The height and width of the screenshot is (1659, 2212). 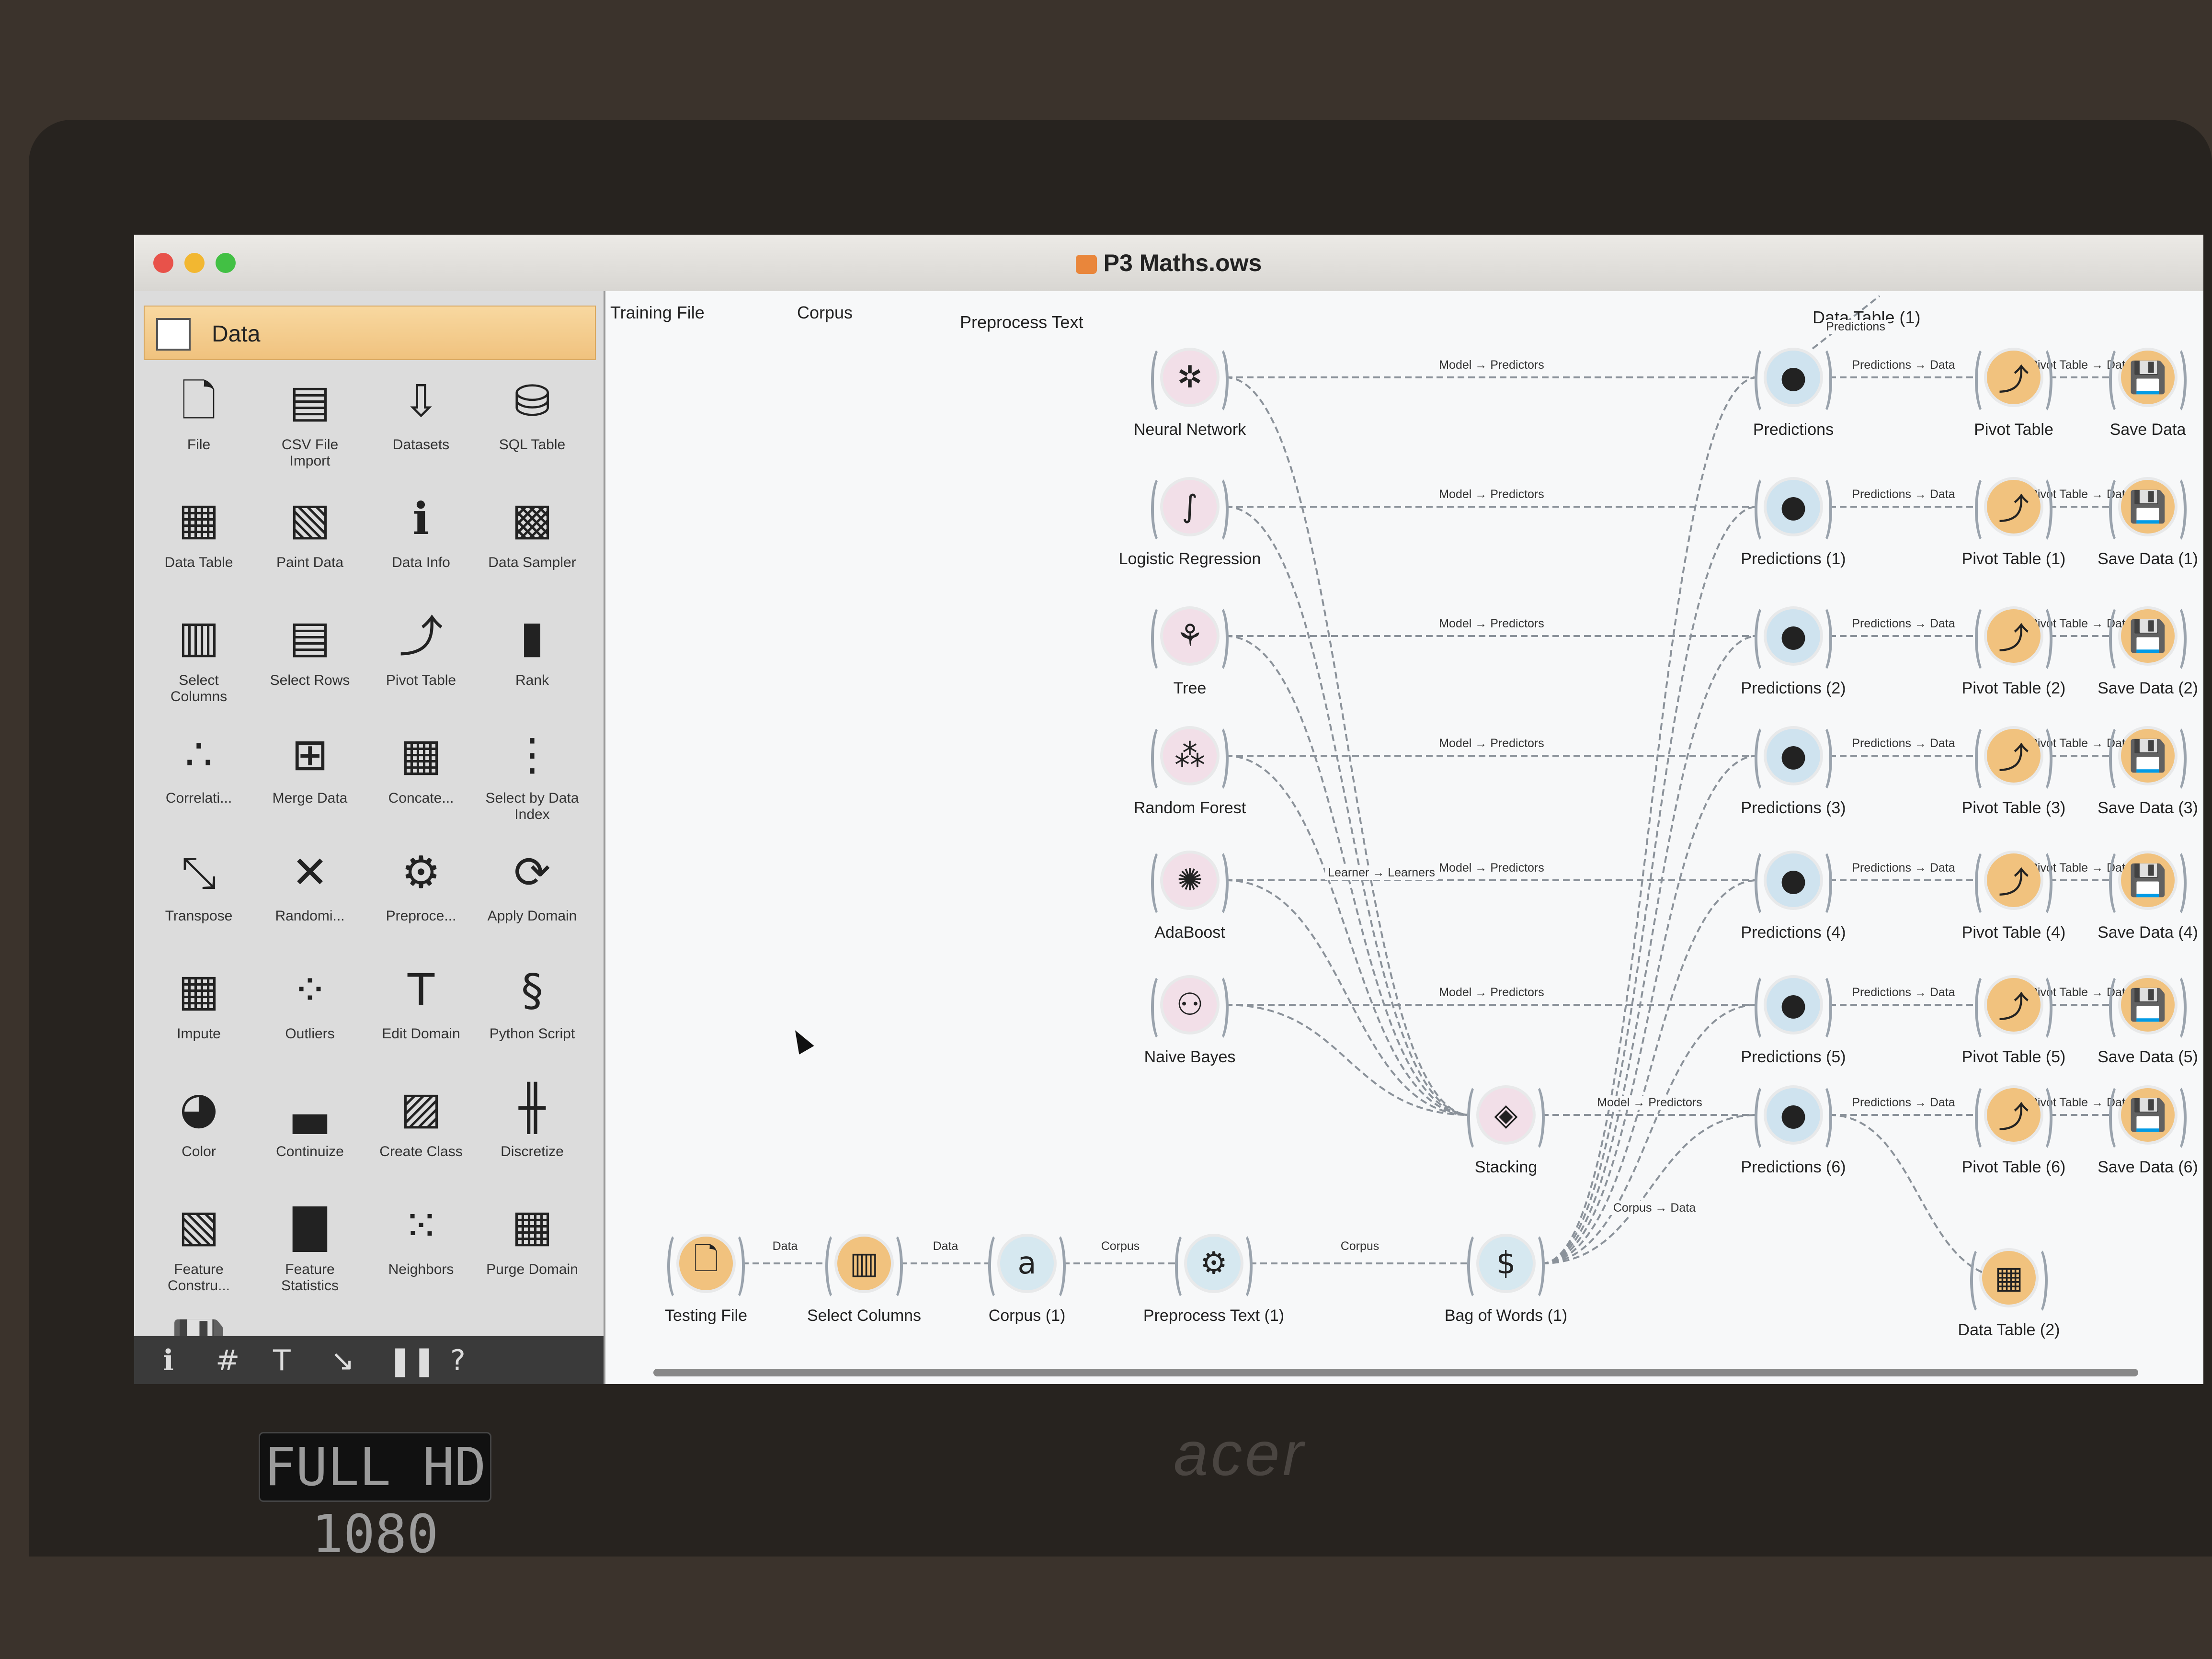 What do you see at coordinates (2009, 1279) in the screenshot?
I see `data-table-node: ▦` at bounding box center [2009, 1279].